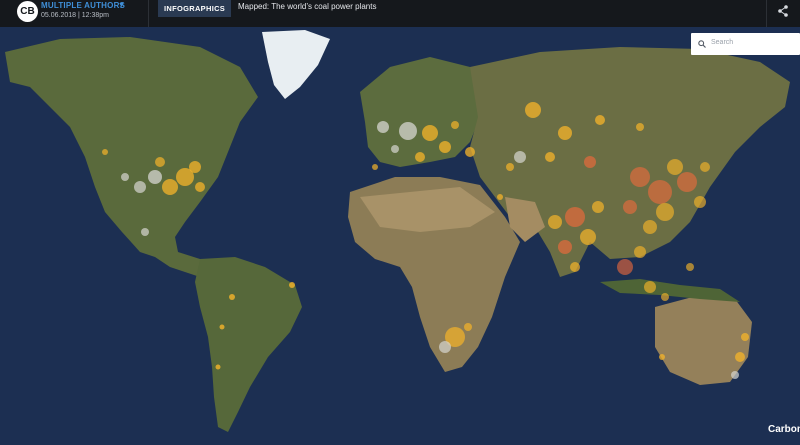 This screenshot has width=800, height=445. I want to click on article-title: Mapped: The world’s coal power plants, so click(307, 6).